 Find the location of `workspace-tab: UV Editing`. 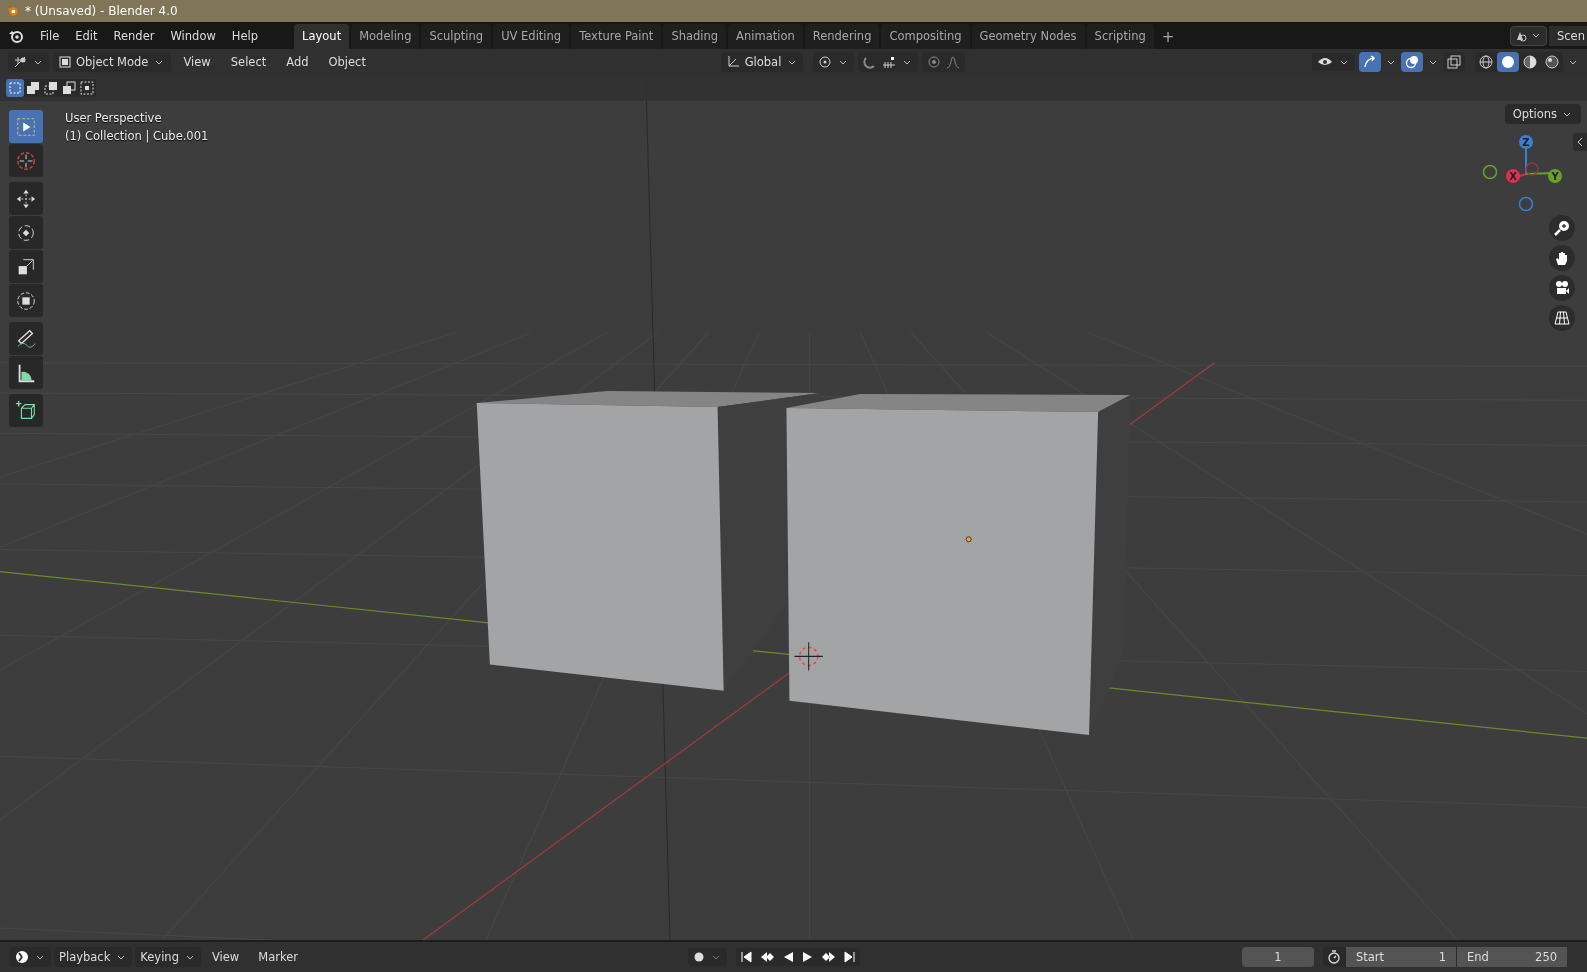

workspace-tab: UV Editing is located at coordinates (531, 36).